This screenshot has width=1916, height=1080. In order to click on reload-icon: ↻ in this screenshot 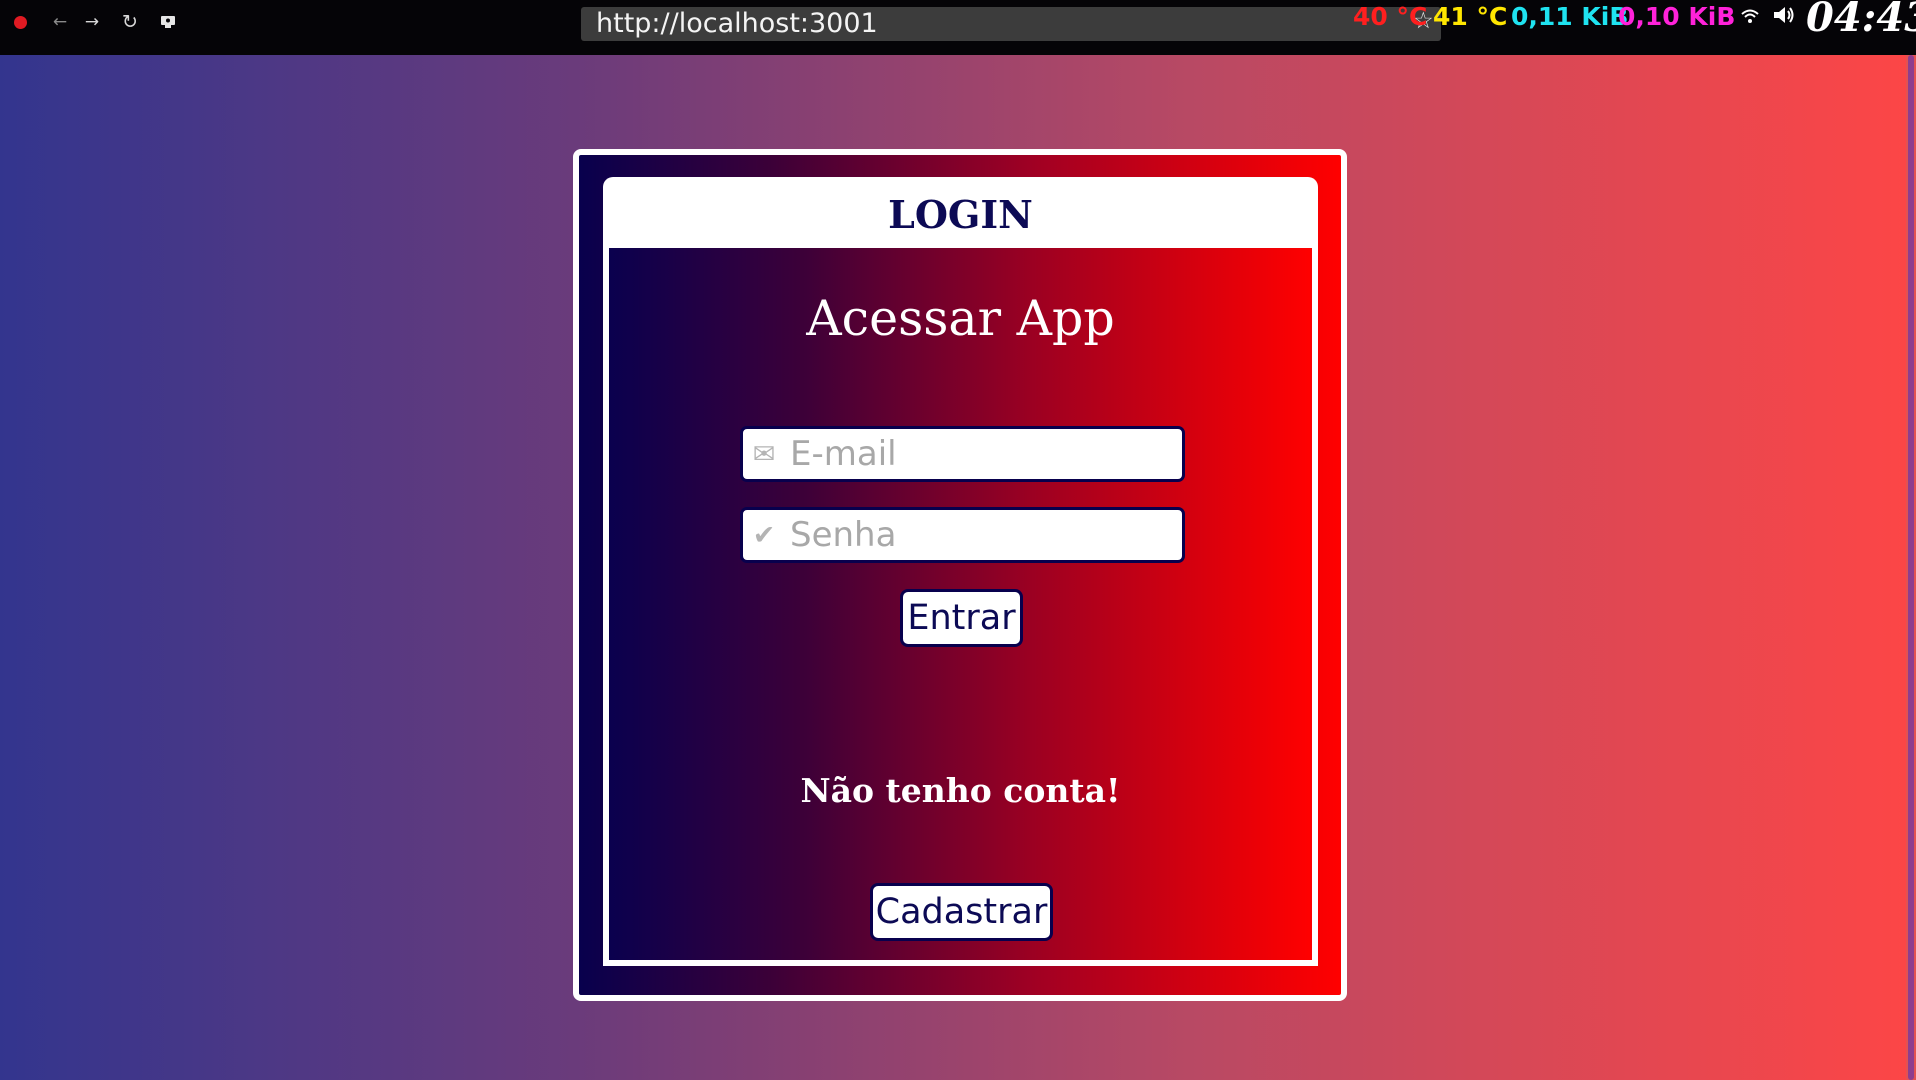, I will do `click(130, 22)`.